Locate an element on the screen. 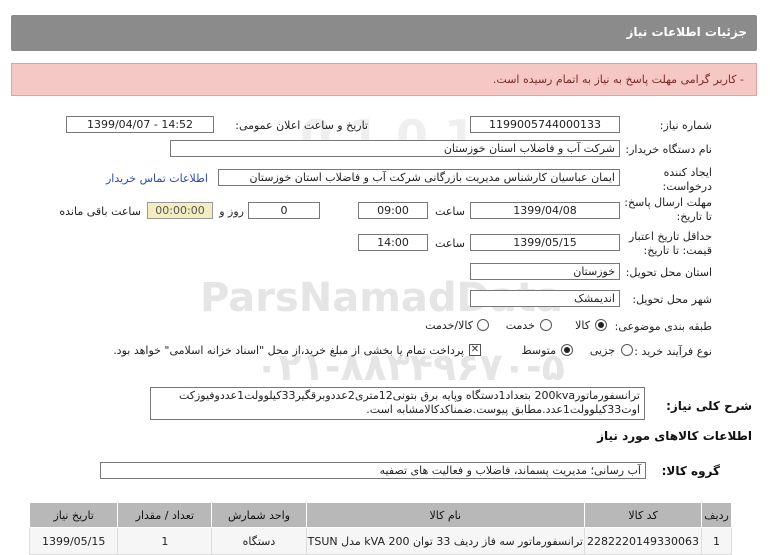 The height and width of the screenshot is (555, 770). province-field: خوزستان is located at coordinates (545, 271).